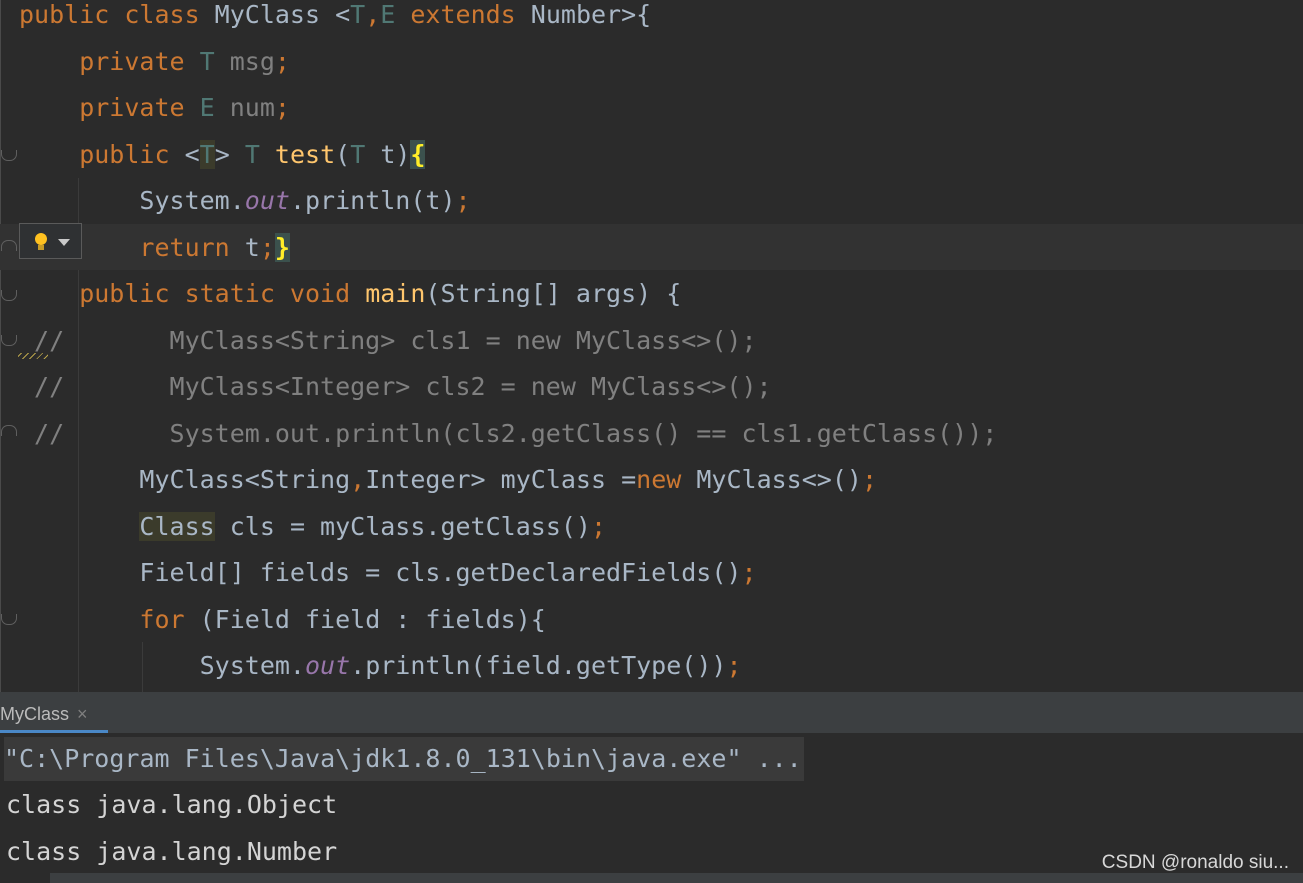 This screenshot has width=1303, height=883. What do you see at coordinates (553, 293) in the screenshot?
I see `code-token: (String[] args) {` at bounding box center [553, 293].